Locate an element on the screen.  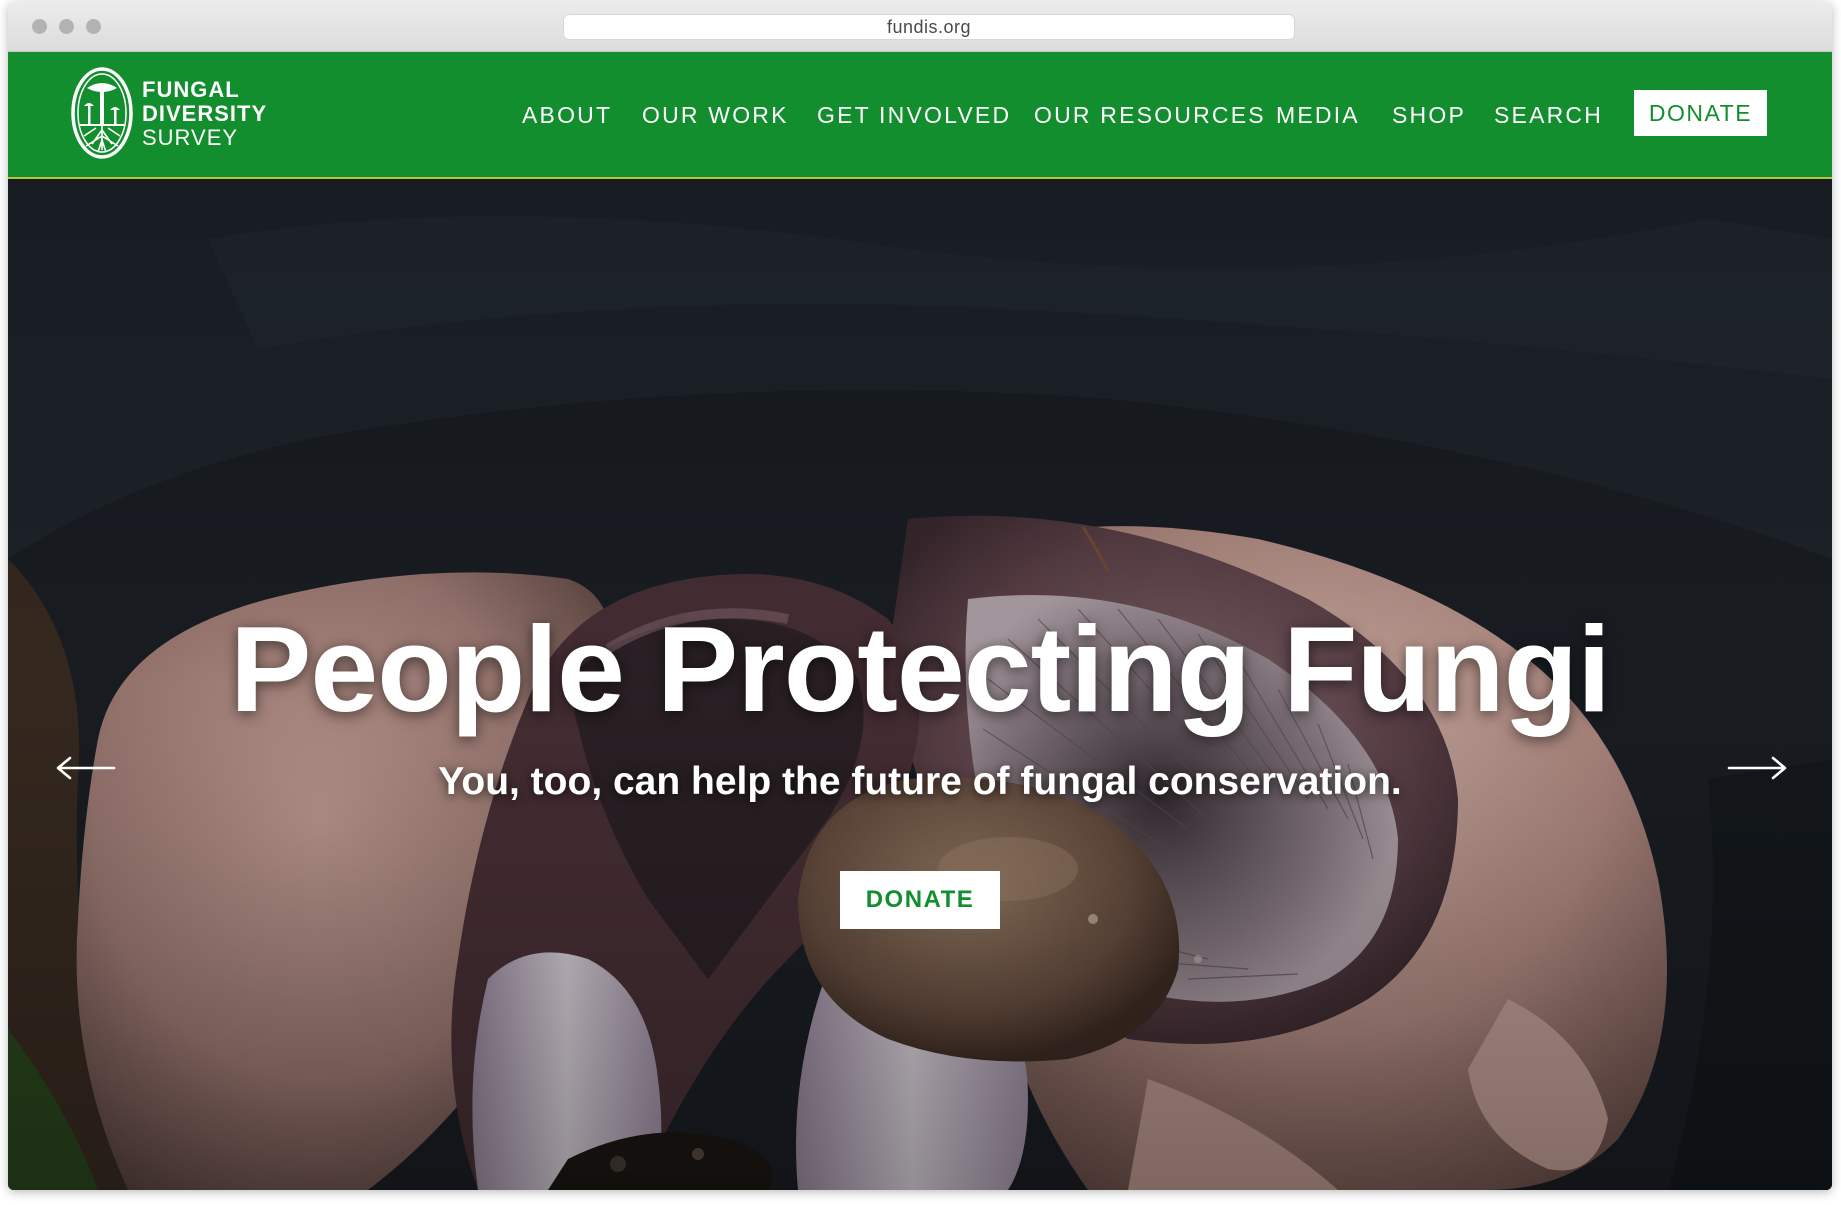
hero-headline: People Protecting Fungi is located at coordinates (920, 669).